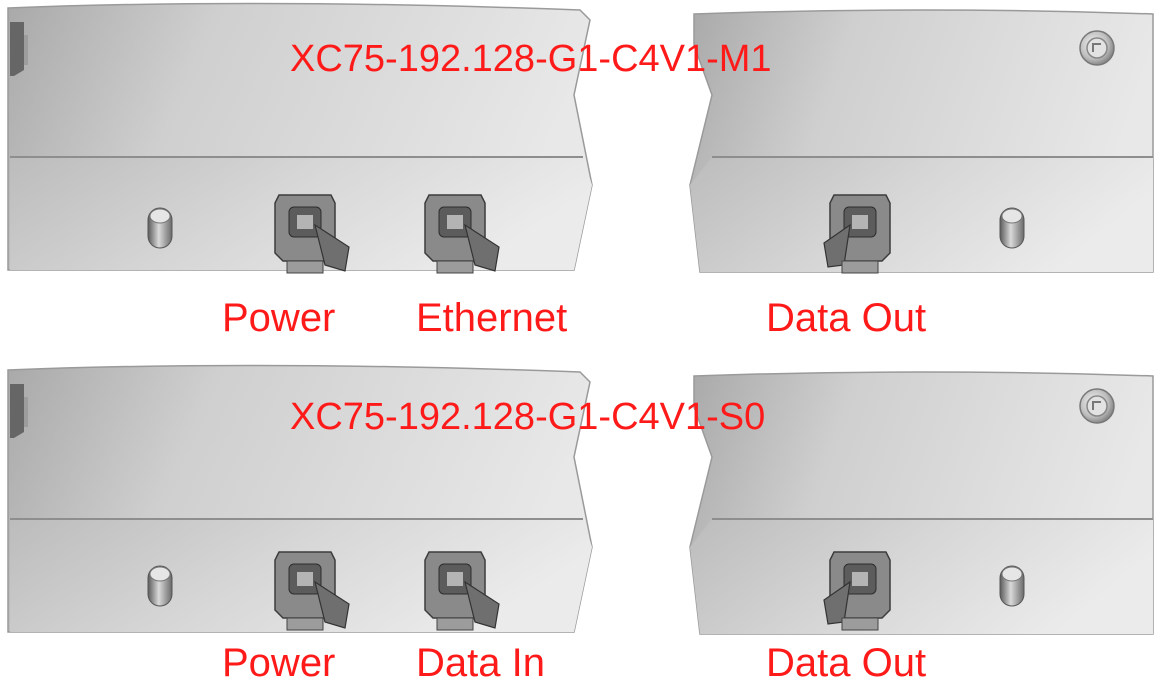  I want to click on port-label-ethernet-1: Ethernet, so click(492, 318).